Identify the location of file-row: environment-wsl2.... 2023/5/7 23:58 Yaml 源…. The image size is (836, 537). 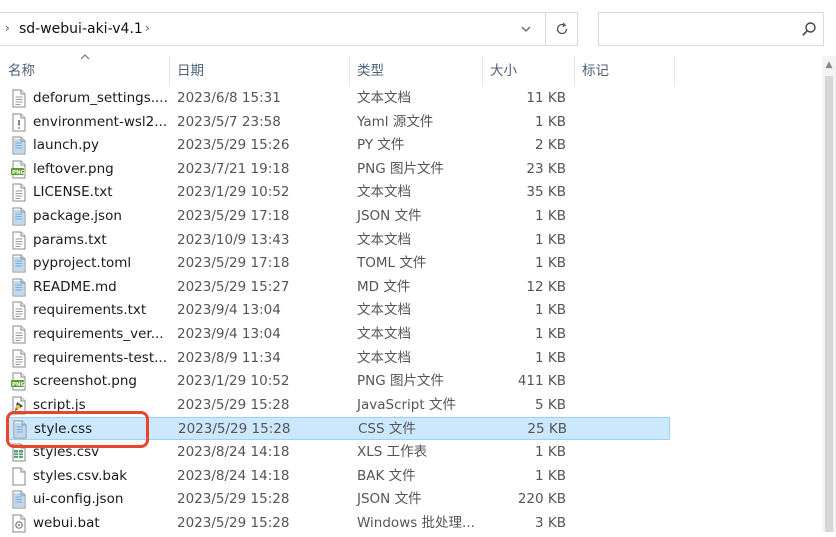
(339, 122).